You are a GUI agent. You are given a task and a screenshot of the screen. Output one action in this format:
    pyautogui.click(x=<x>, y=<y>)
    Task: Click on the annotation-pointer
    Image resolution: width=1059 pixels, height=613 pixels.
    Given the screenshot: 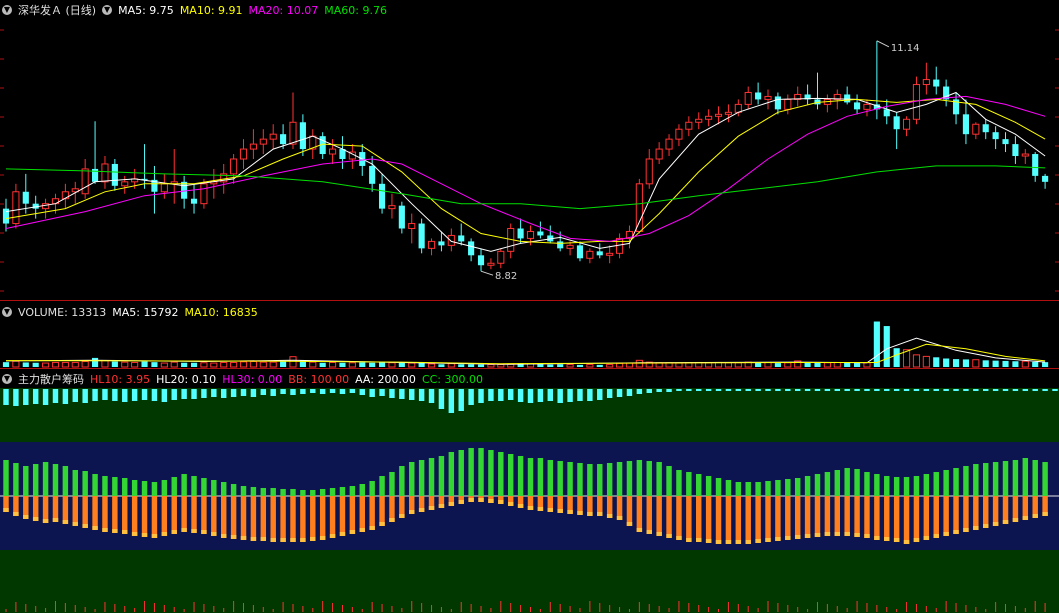 What is the action you would take?
    pyautogui.click(x=883, y=44)
    